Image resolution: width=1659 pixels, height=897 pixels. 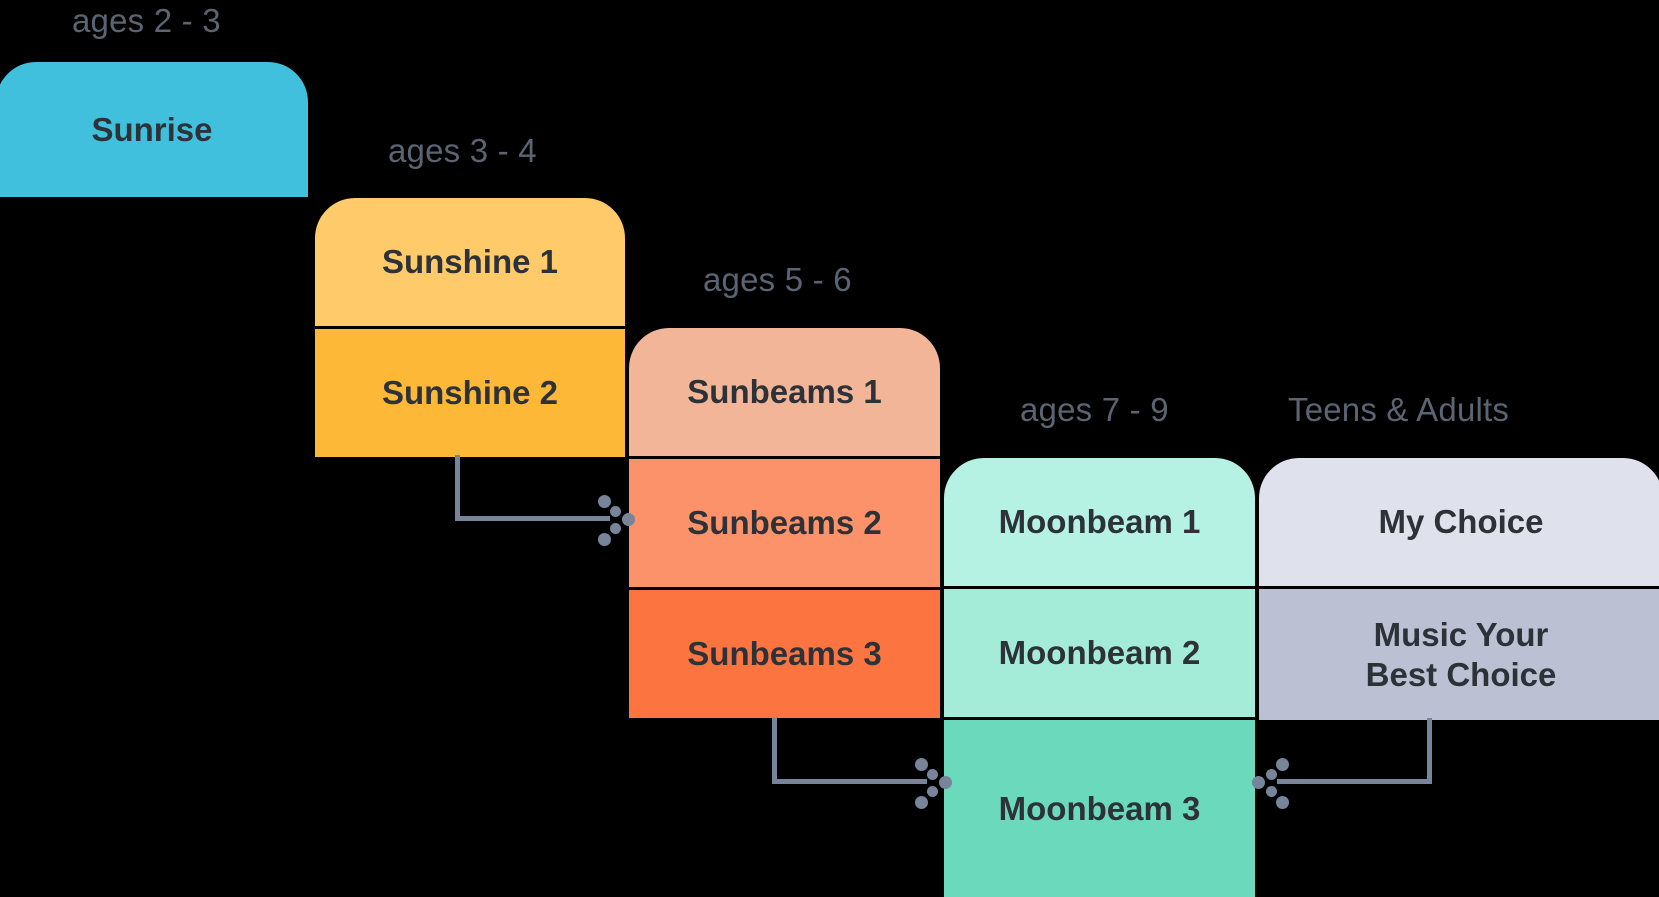 What do you see at coordinates (470, 393) in the screenshot?
I see `level-sunshine-2: Sunshine 2` at bounding box center [470, 393].